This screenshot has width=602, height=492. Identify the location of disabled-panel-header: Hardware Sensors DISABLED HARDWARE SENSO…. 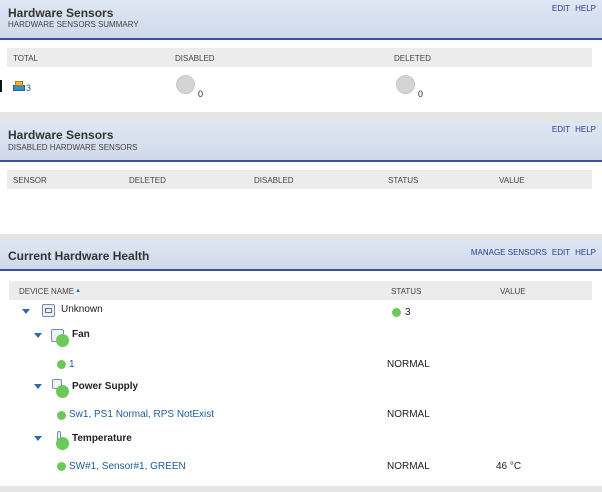
(301, 141).